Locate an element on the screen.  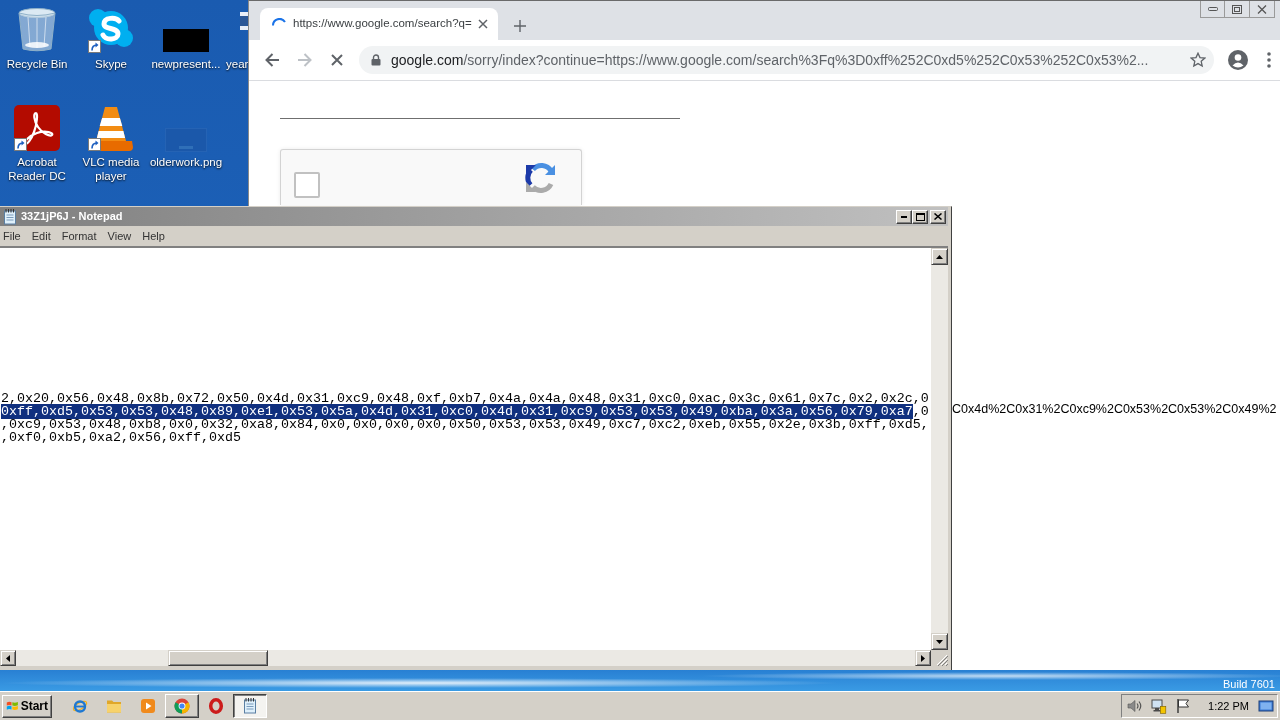
stop-icon is located at coordinates (337, 60).